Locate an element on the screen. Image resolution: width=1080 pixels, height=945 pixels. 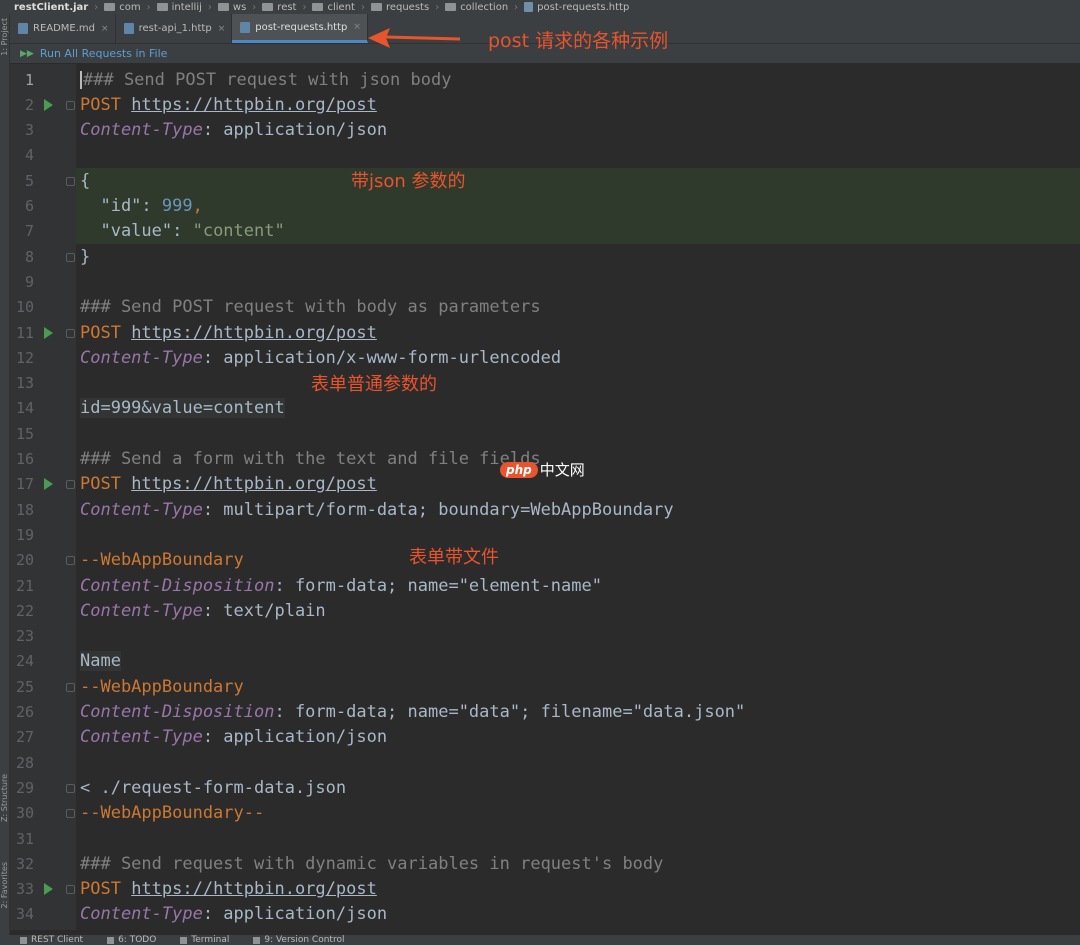
breadcrumb-item: requests is located at coordinates (399, 7).